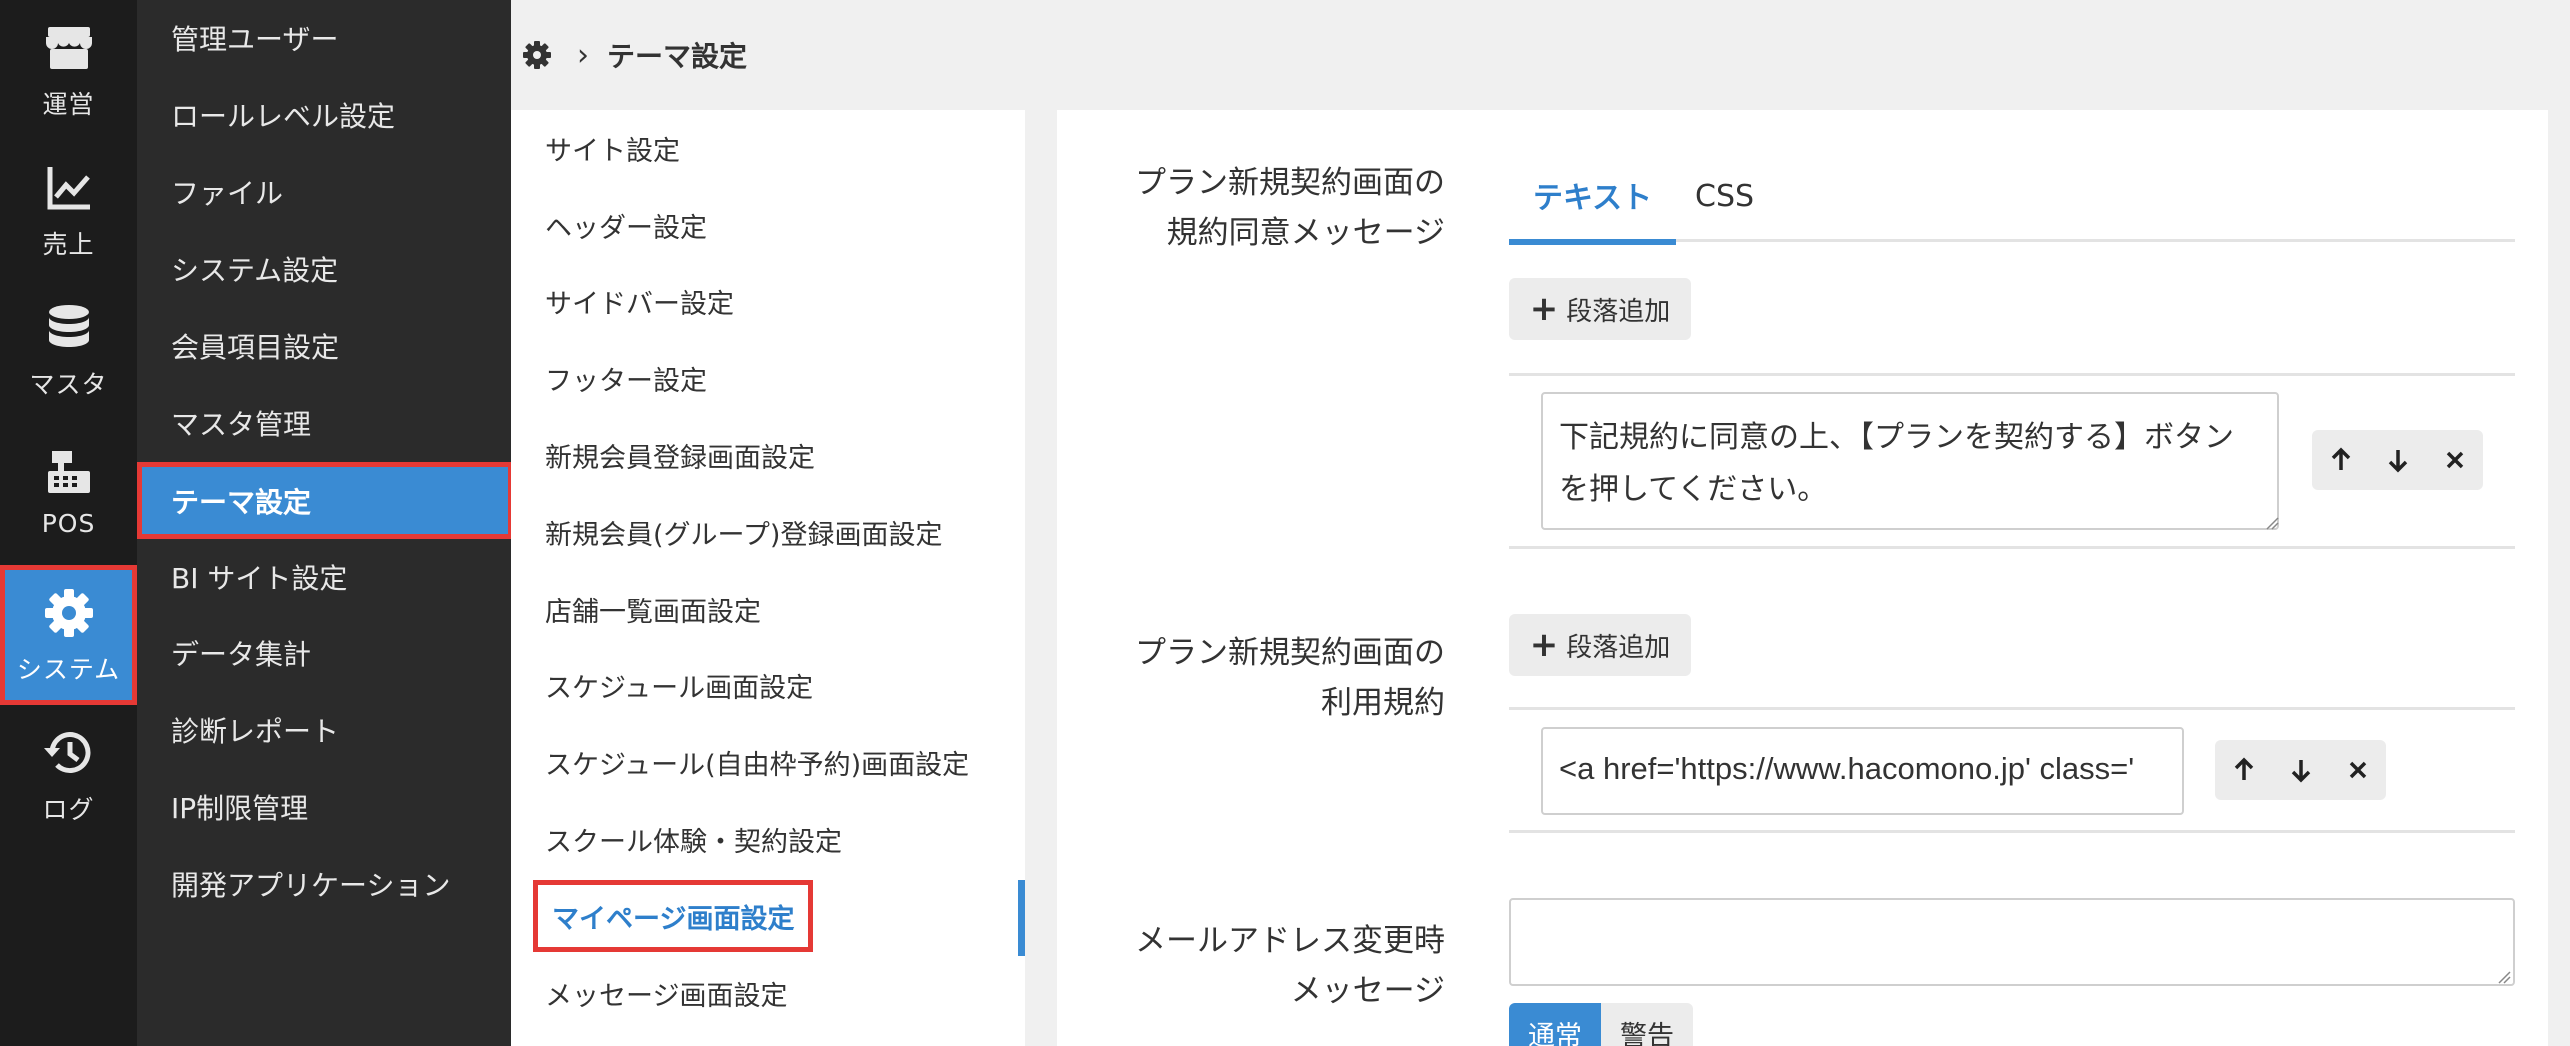 This screenshot has height=1046, width=2570. What do you see at coordinates (2012, 197) in the screenshot?
I see `editor-tabs: テキスト CSS` at bounding box center [2012, 197].